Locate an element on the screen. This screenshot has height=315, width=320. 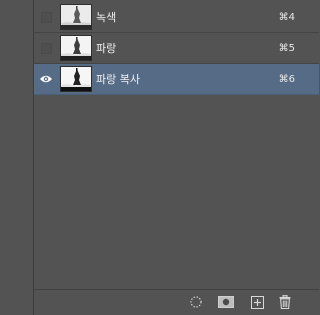
channel-row-blue: 파랑 ⌘5 is located at coordinates (176, 48).